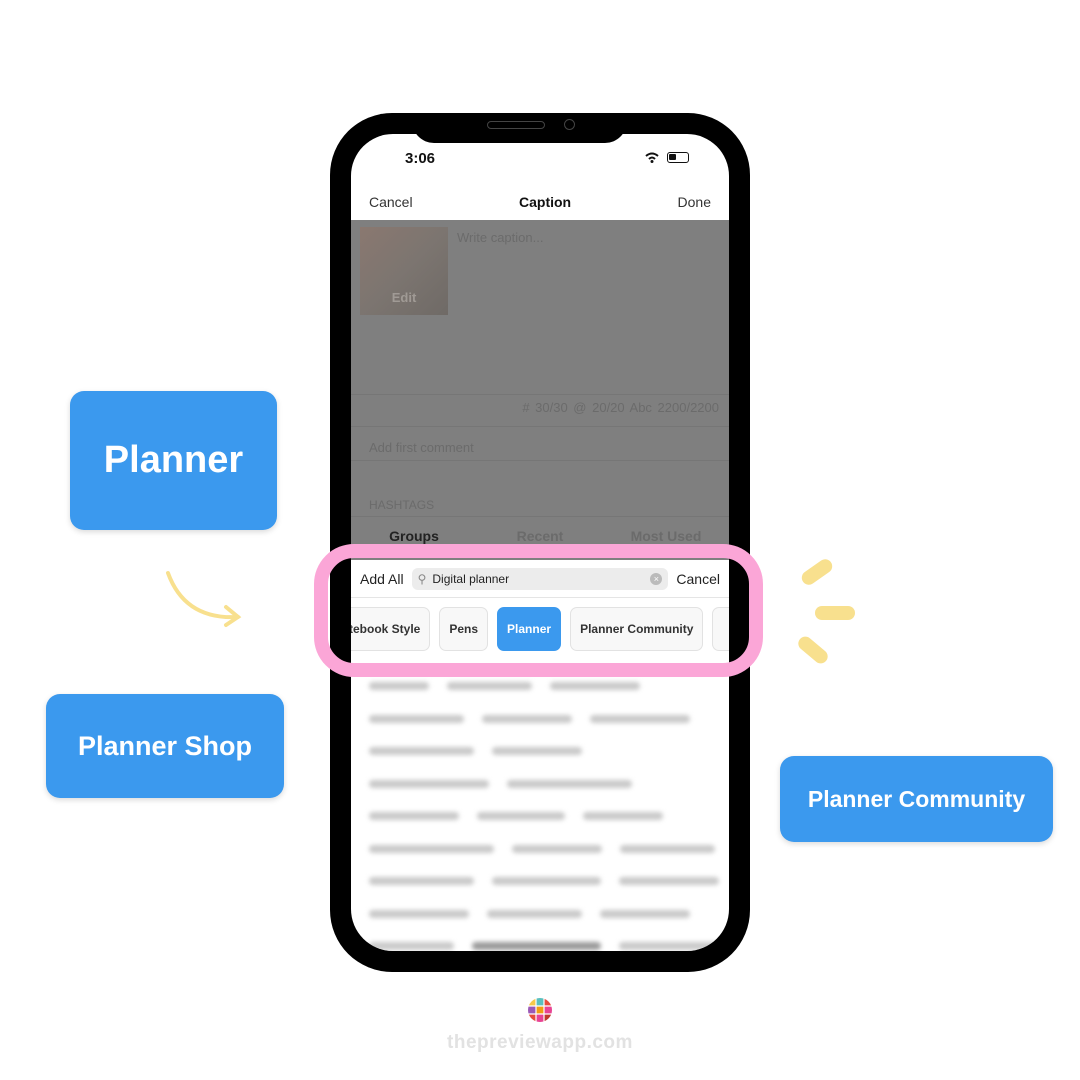 The height and width of the screenshot is (1080, 1080). I want to click on edit-label: Edit, so click(404, 297).